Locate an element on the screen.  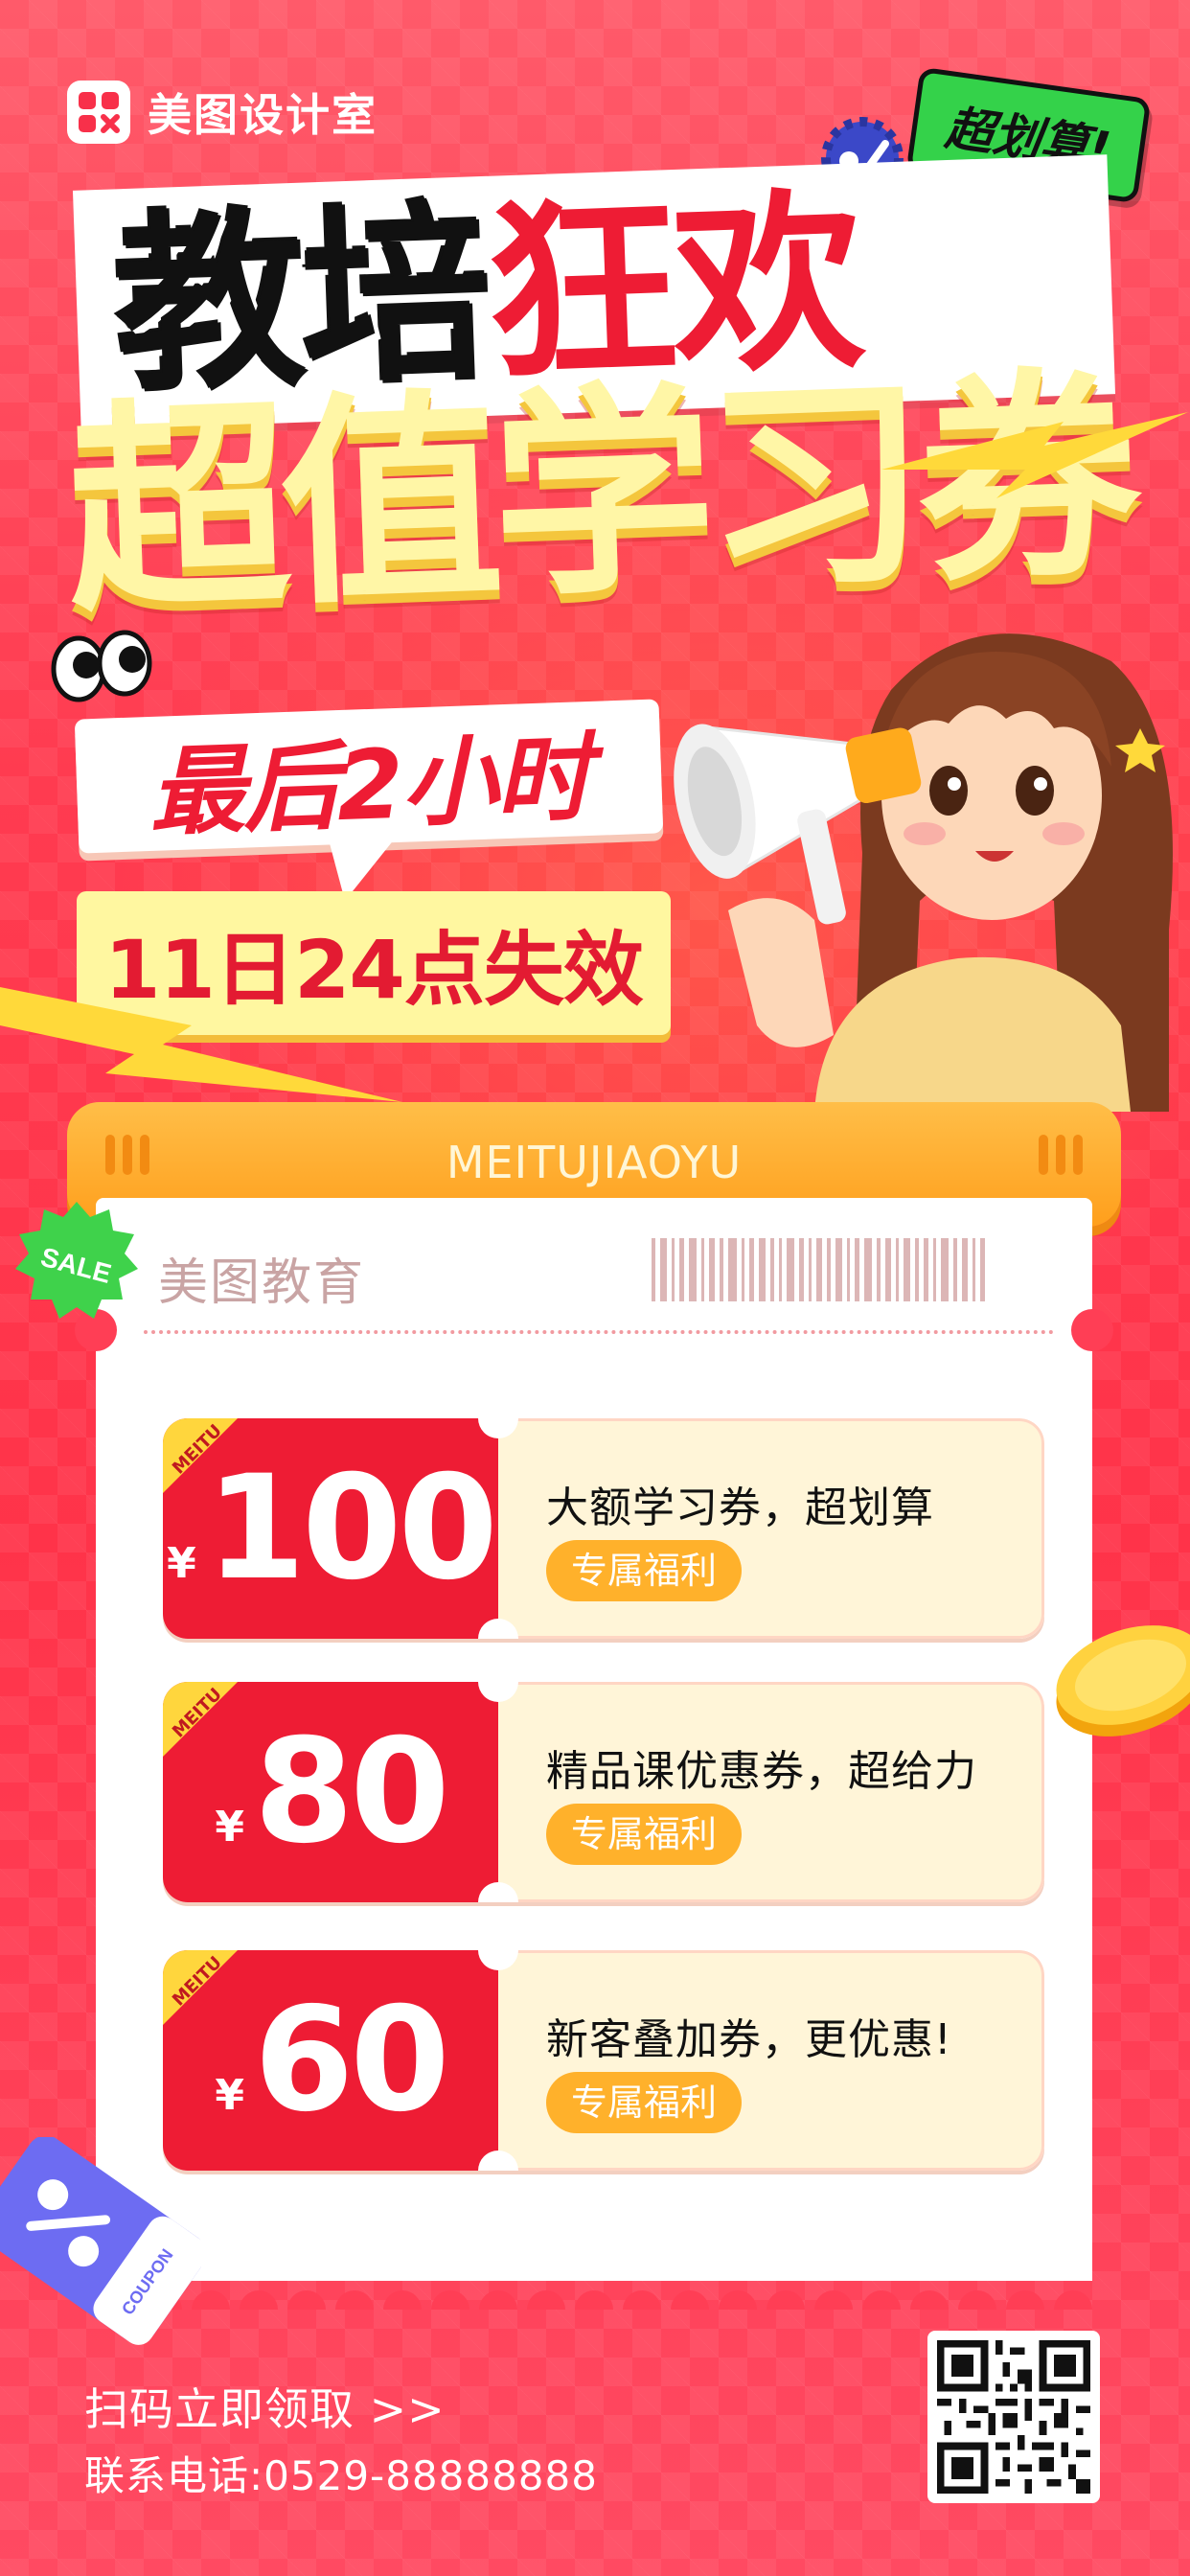
coupon-sticker-icon: COUPON is located at coordinates (101, 2241).